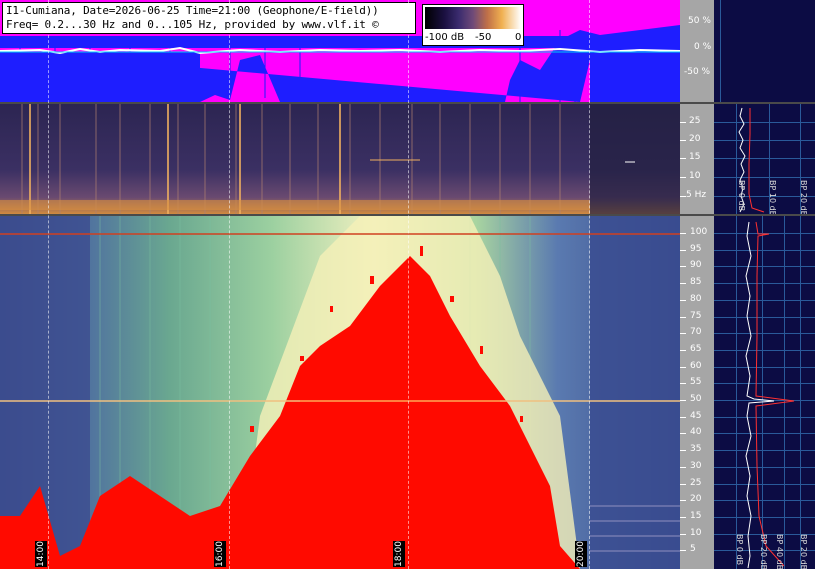 The width and height of the screenshot is (815, 569). I want to click on main-freq-tick: 50, so click(696, 399).